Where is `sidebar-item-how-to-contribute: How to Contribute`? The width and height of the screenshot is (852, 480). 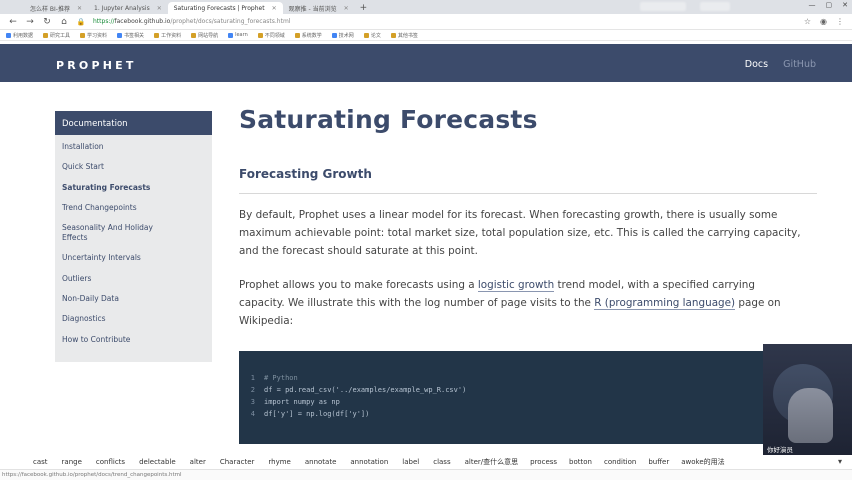 sidebar-item-how-to-contribute: How to Contribute is located at coordinates (137, 340).